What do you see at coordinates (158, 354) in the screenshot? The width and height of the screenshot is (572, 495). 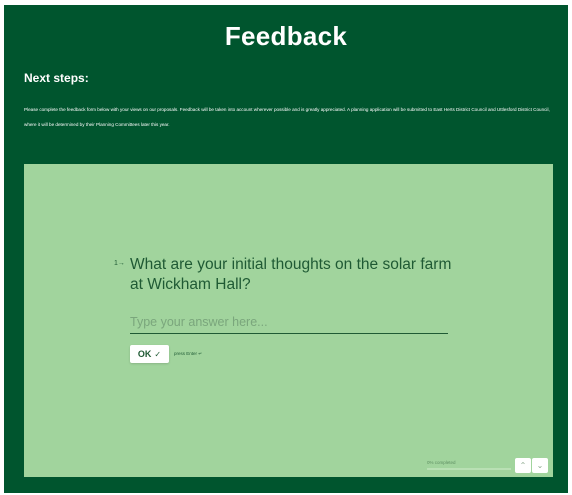 I see `check-icon: ✓` at bounding box center [158, 354].